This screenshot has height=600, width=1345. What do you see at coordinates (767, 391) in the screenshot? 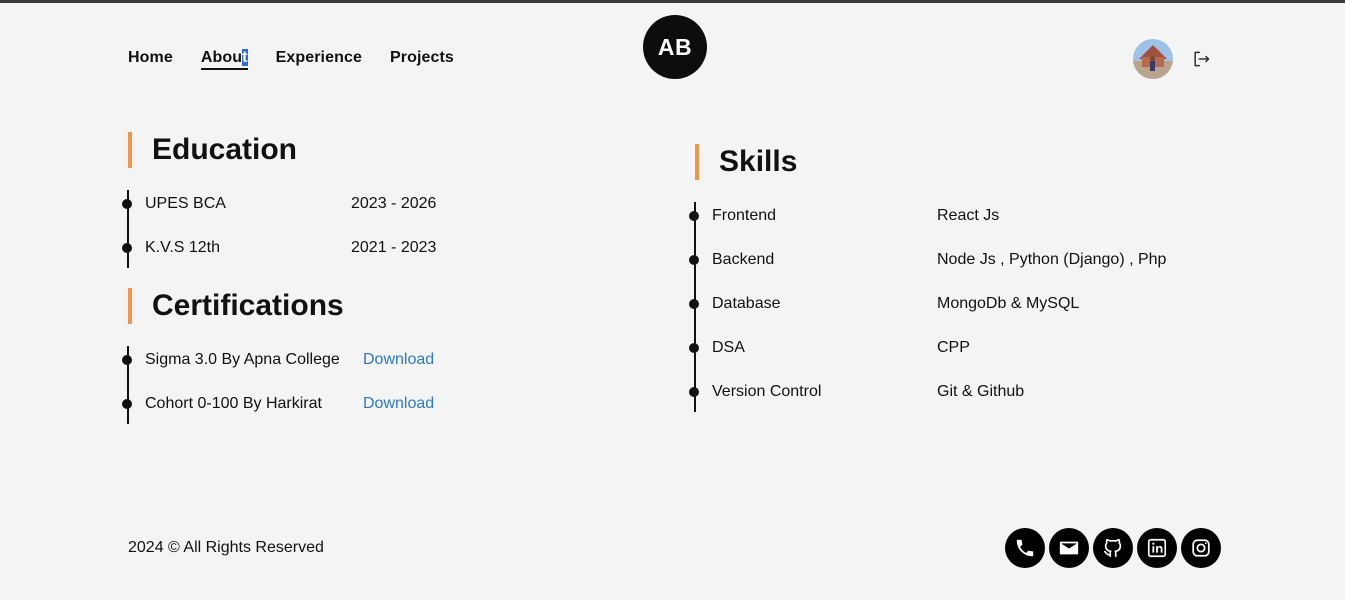
I see `skill-category: Version Control` at bounding box center [767, 391].